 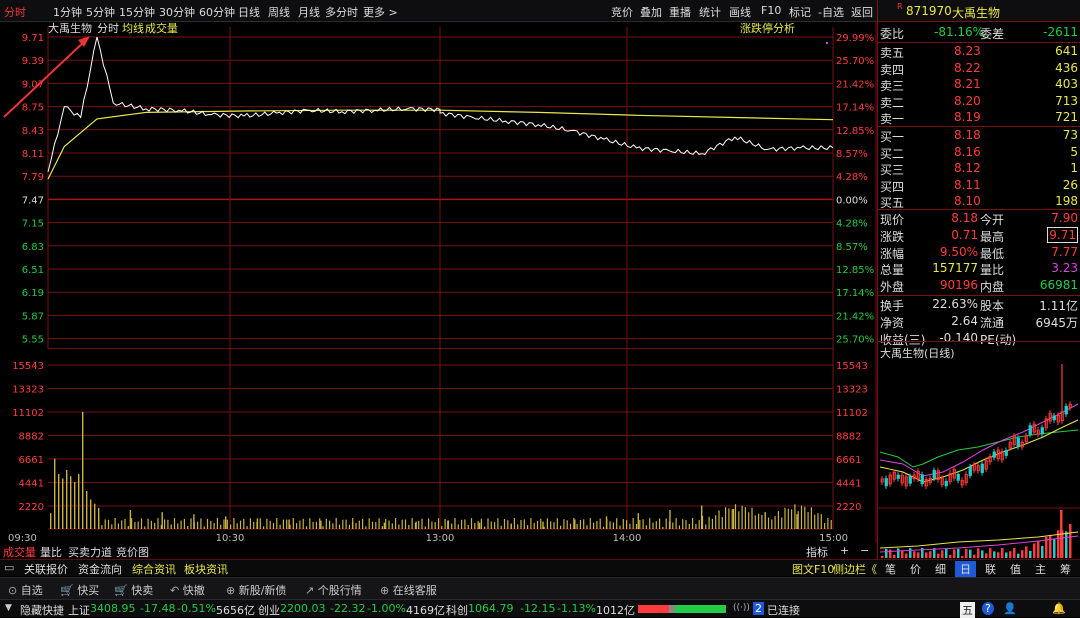 I want to click on sidebar-toggle: 侧边栏《, so click(x=855, y=569).